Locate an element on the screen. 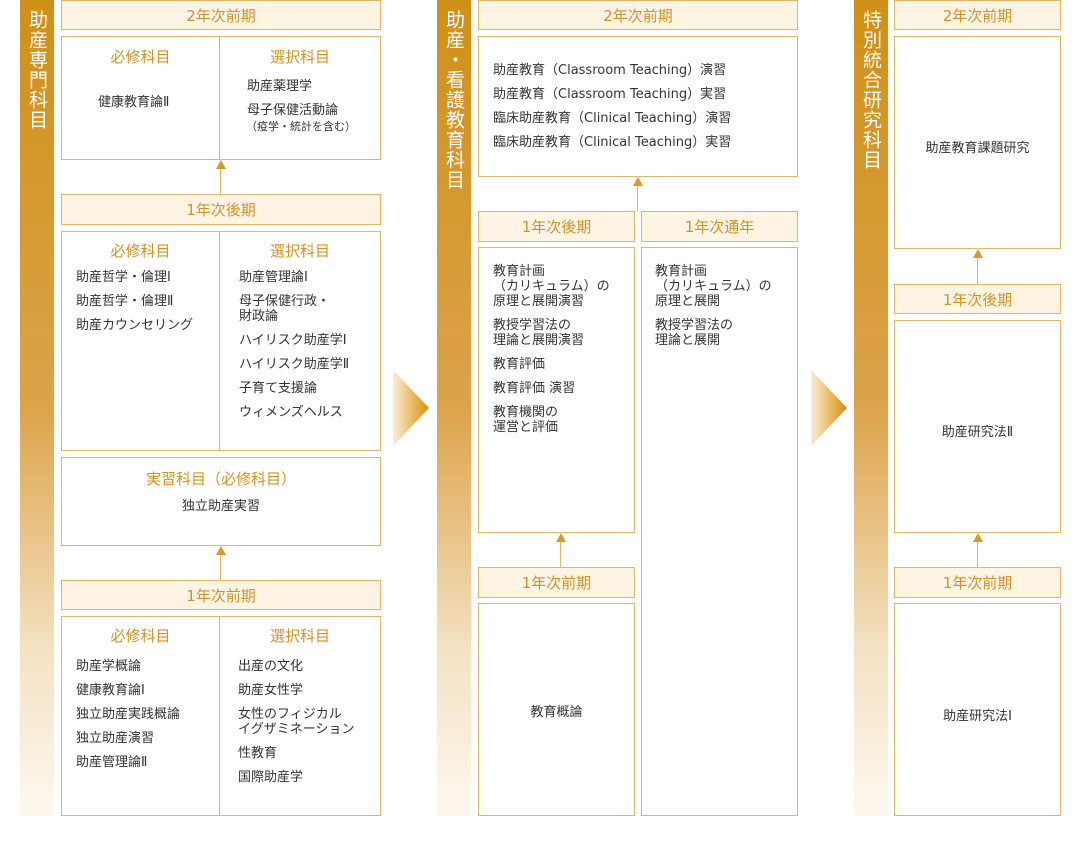 This screenshot has width=1080, height=841. col3-y1-early-header: 1年次前期 is located at coordinates (977, 582).